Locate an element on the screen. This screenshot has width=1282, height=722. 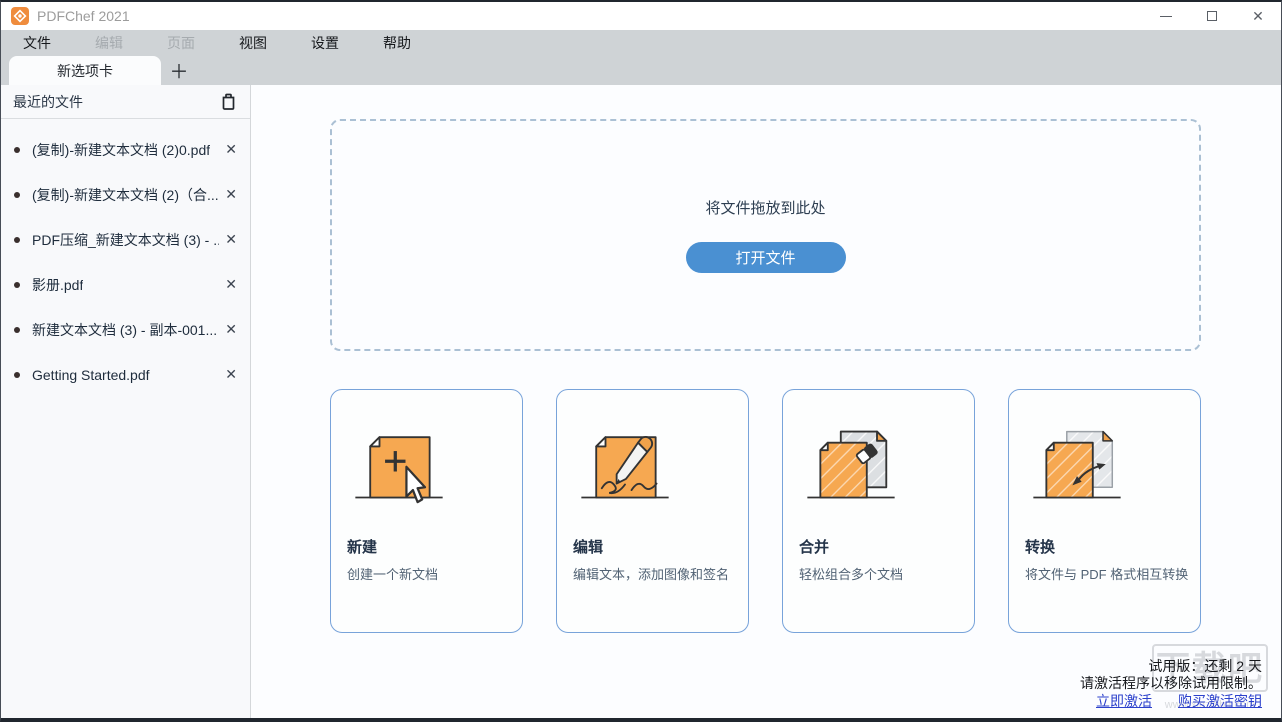
recent-file-row: 影册.pdf ✕ is located at coordinates (125, 284).